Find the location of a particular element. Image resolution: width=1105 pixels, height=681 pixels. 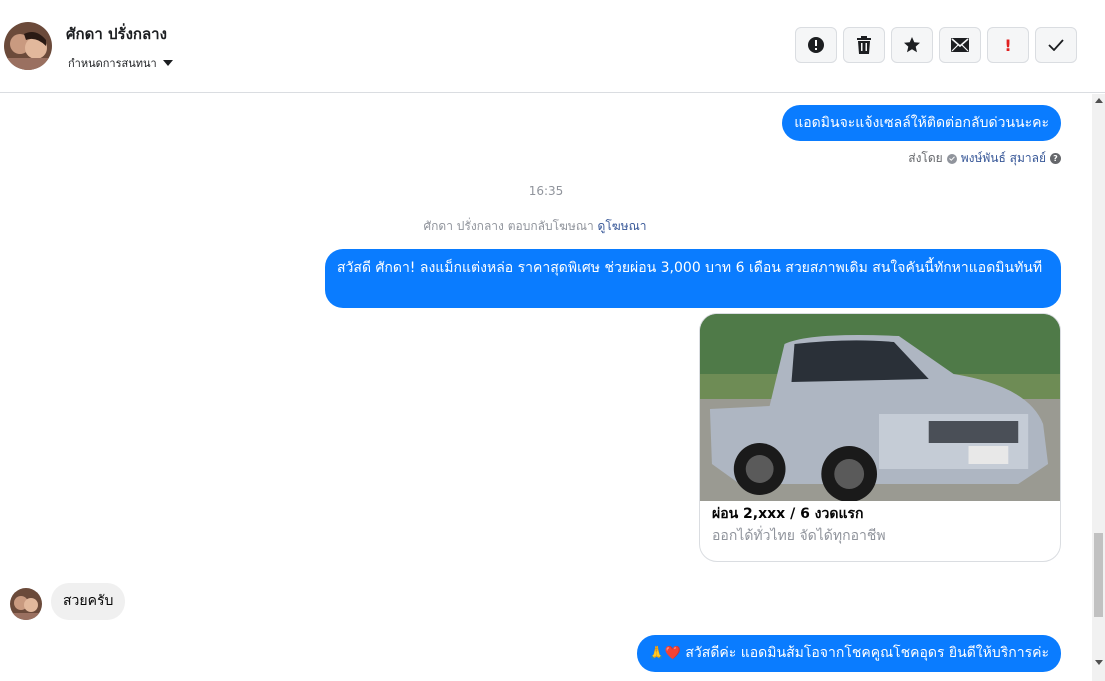

header-actions: ! is located at coordinates (936, 45).